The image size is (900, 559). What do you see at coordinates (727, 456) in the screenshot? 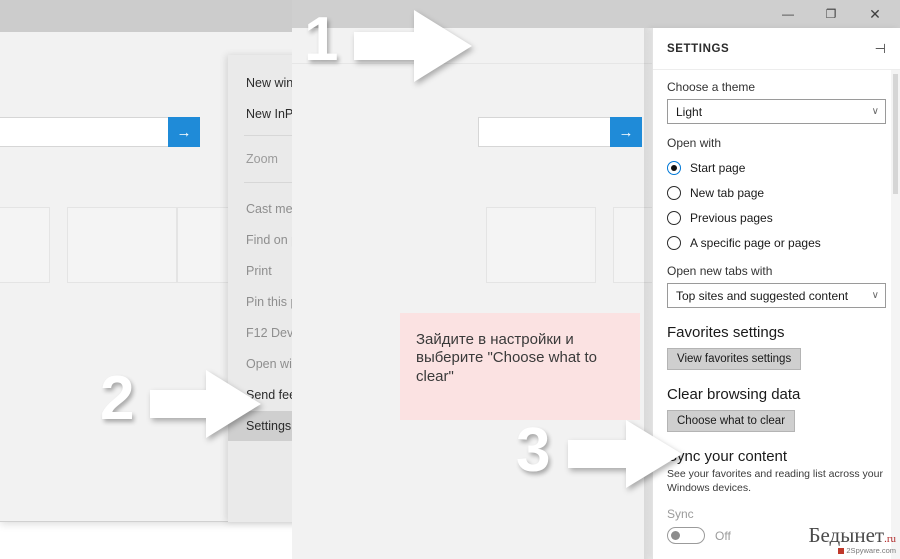
I see `sync-heading: Sync your content` at bounding box center [727, 456].